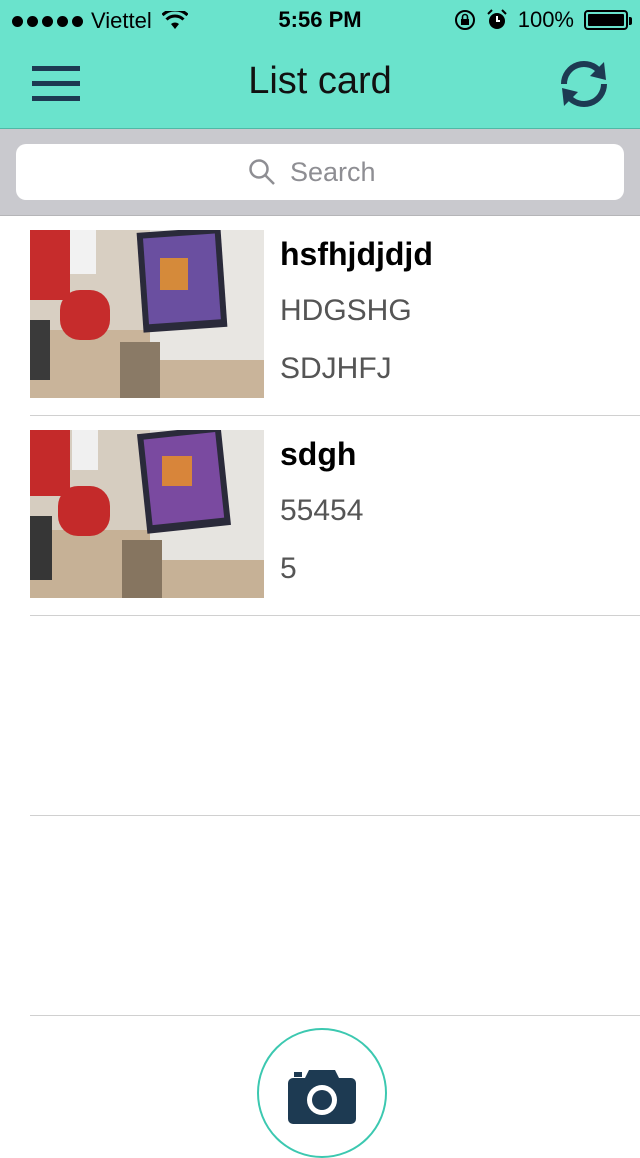 Image resolution: width=640 pixels, height=1158 pixels. I want to click on search-field, so click(320, 172).